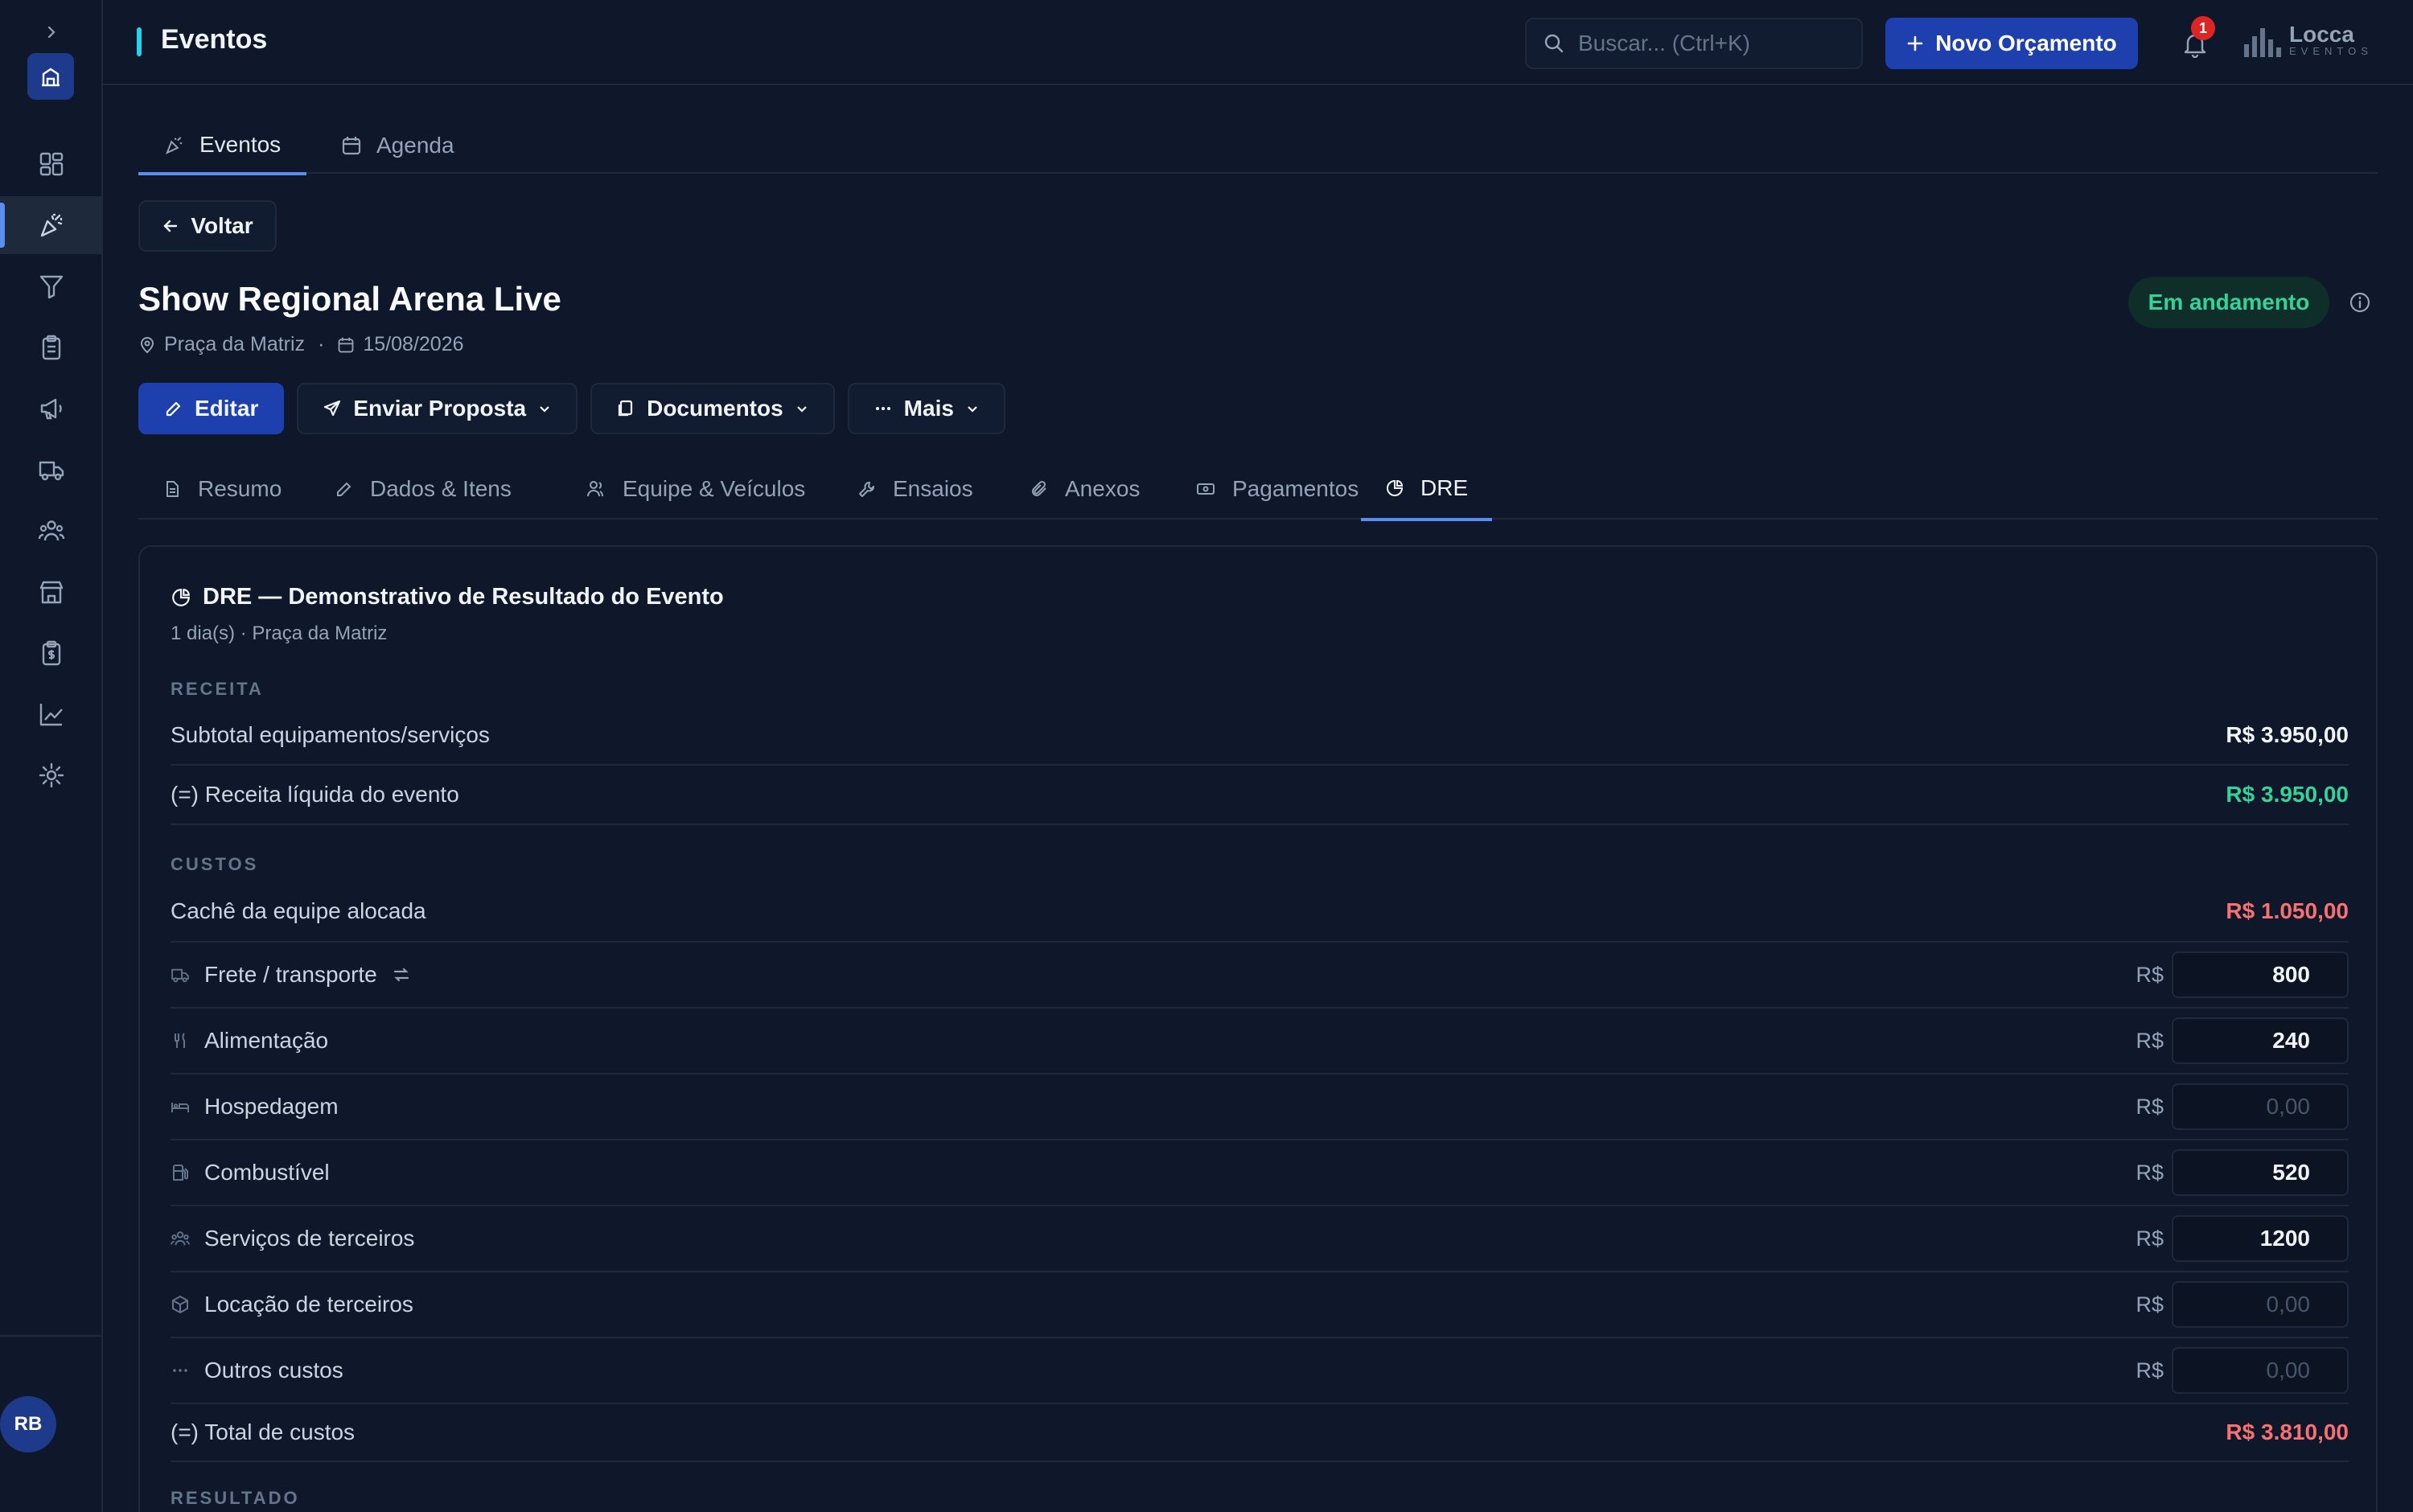 This screenshot has height=1512, width=2413. Describe the element at coordinates (271, 1107) in the screenshot. I see `row-label: Hospedagem` at that location.